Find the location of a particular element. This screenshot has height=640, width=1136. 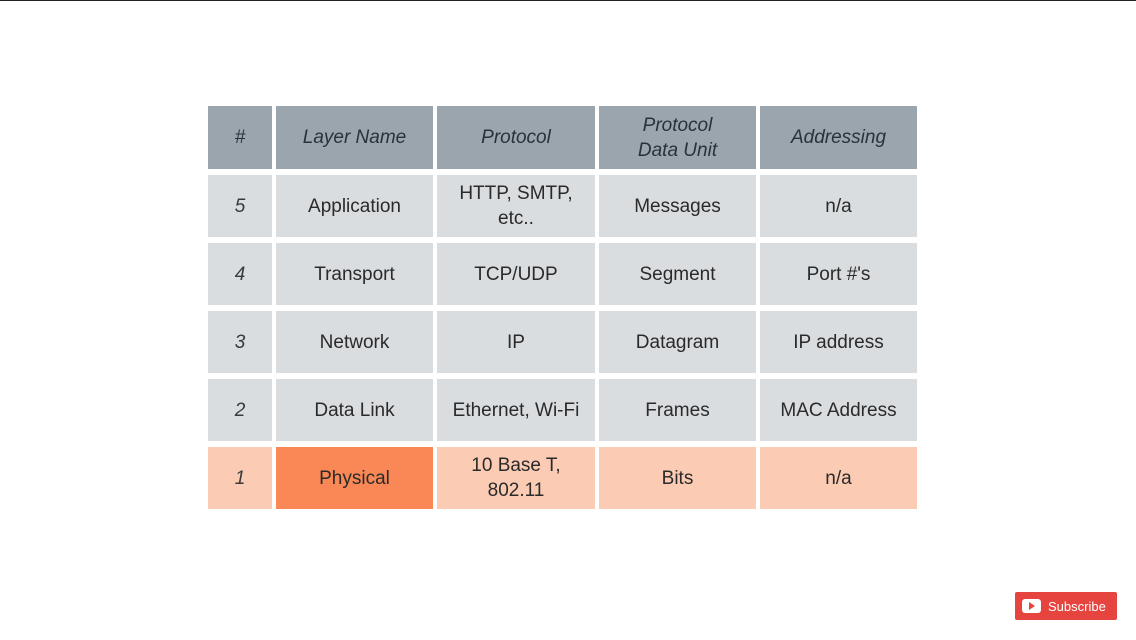

cell-num: 2 is located at coordinates (240, 410).